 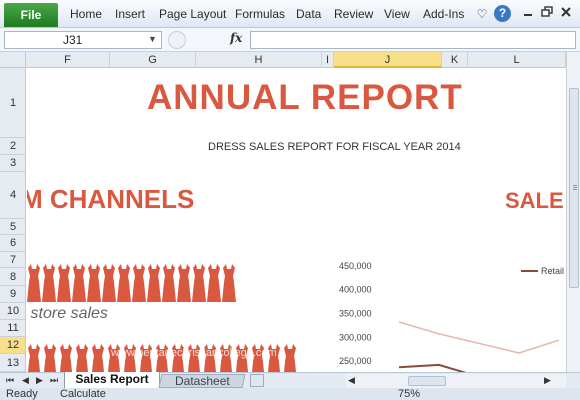 What do you see at coordinates (351, 380) in the screenshot?
I see `scroll-left-icon: ◀` at bounding box center [351, 380].